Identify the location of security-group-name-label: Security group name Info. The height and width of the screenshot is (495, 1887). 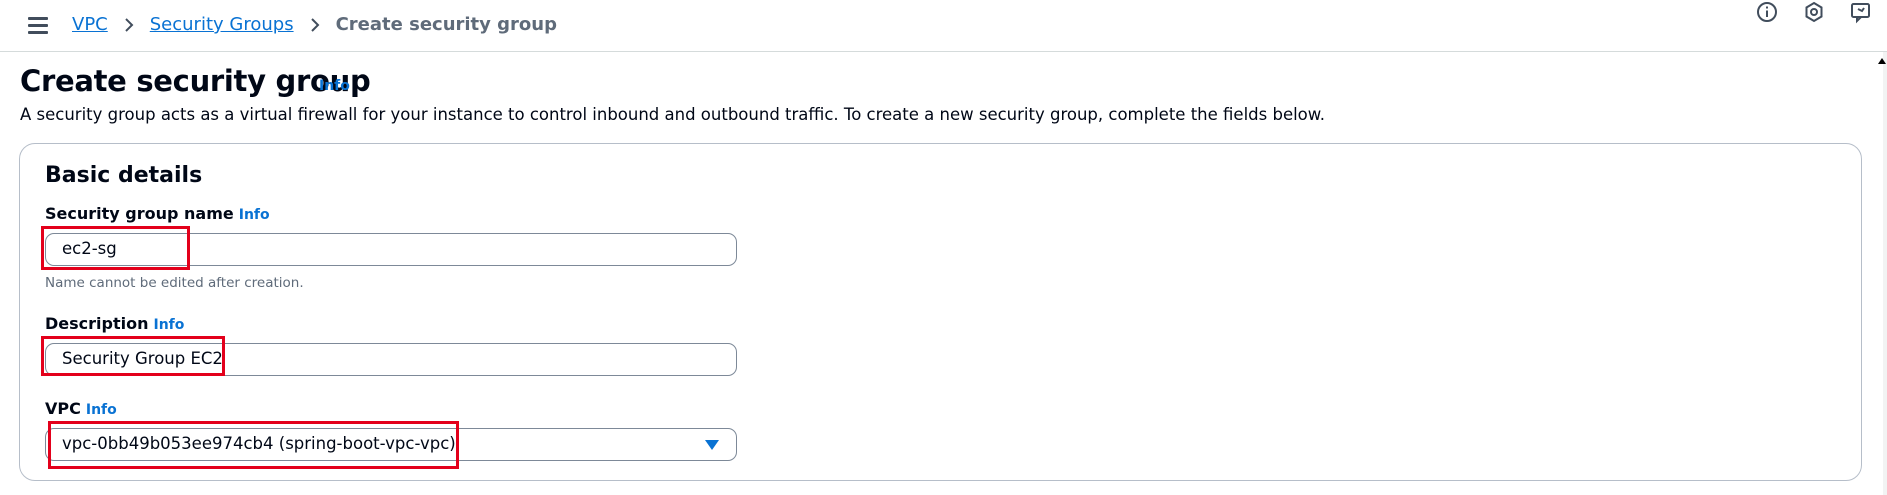
(157, 213).